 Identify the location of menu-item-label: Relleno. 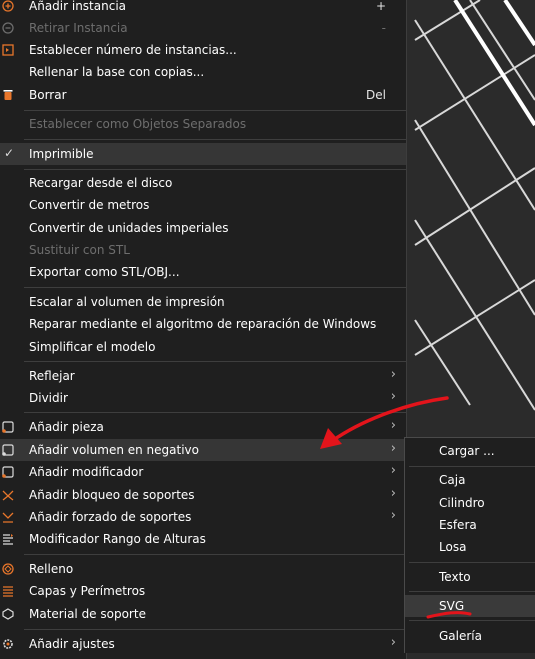
(51, 569).